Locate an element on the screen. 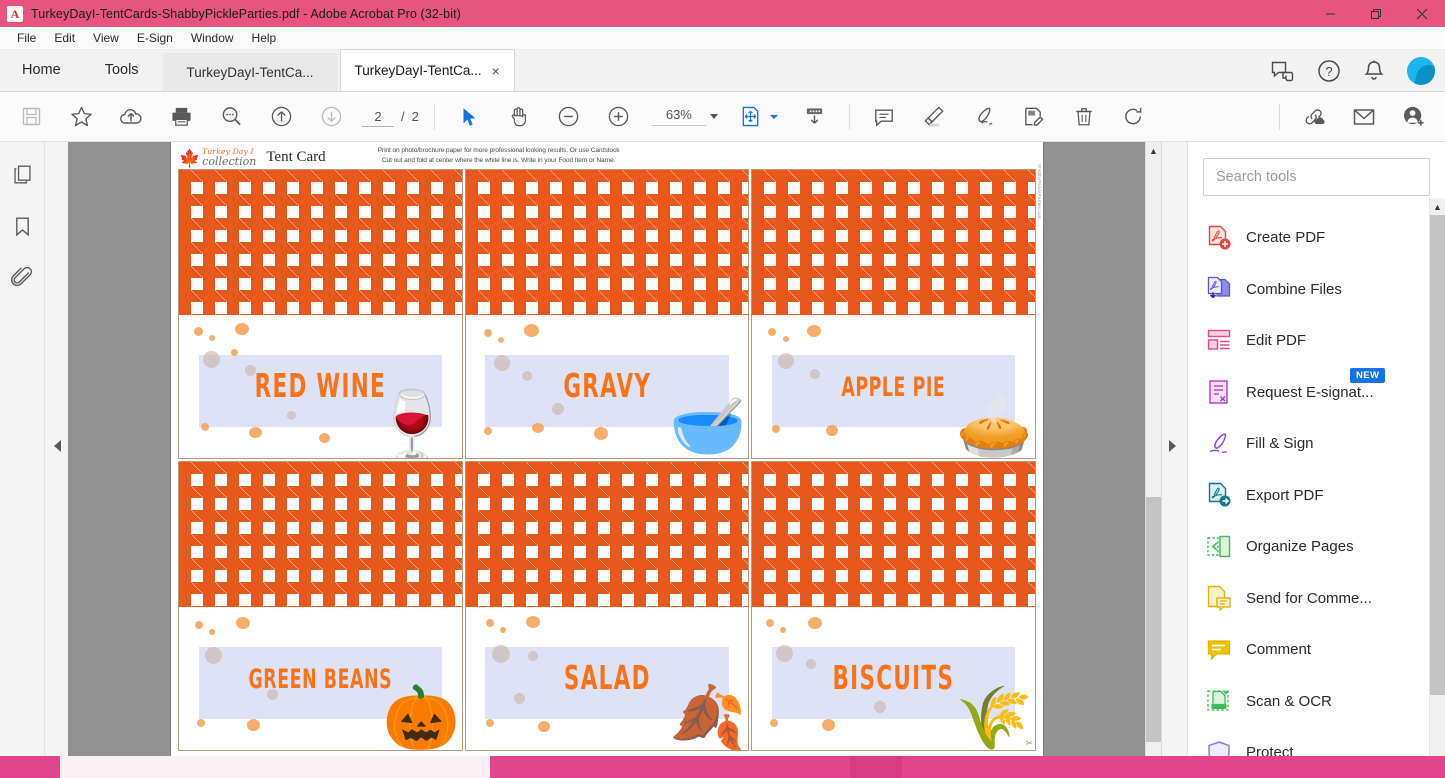 This screenshot has height=778, width=1445. search-tools-field is located at coordinates (1316, 177).